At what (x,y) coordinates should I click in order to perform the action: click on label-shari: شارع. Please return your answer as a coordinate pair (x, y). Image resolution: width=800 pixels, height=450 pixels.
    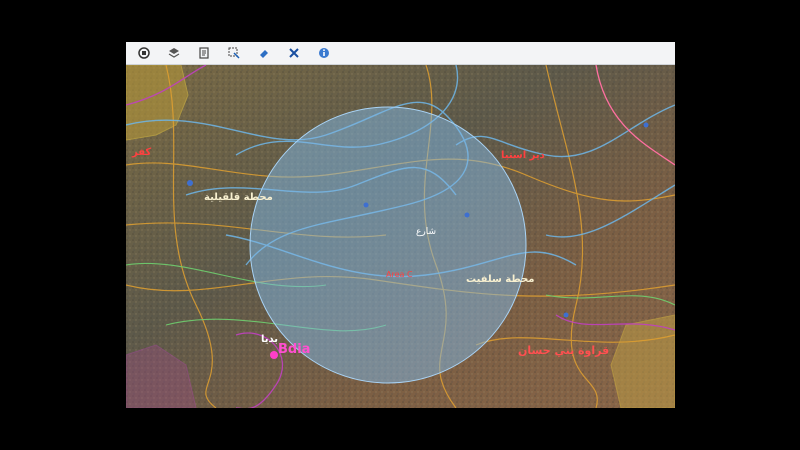
    Looking at the image, I should click on (426, 232).